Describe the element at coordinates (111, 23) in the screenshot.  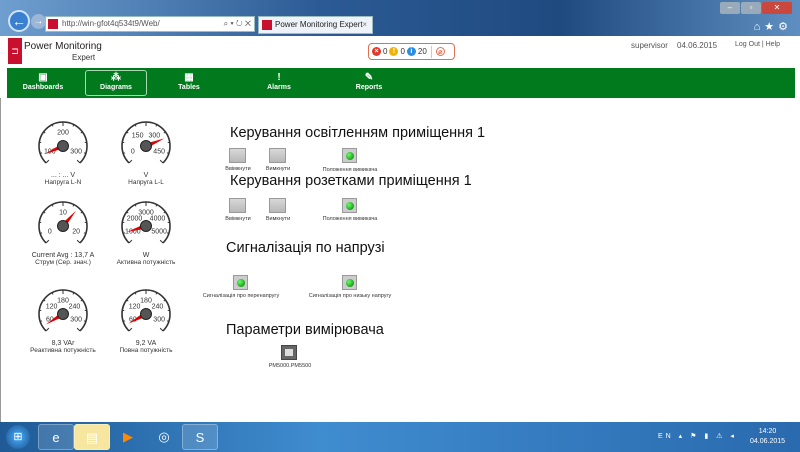
I see `url-text: http://win-gfot4q534t9/Web/` at that location.